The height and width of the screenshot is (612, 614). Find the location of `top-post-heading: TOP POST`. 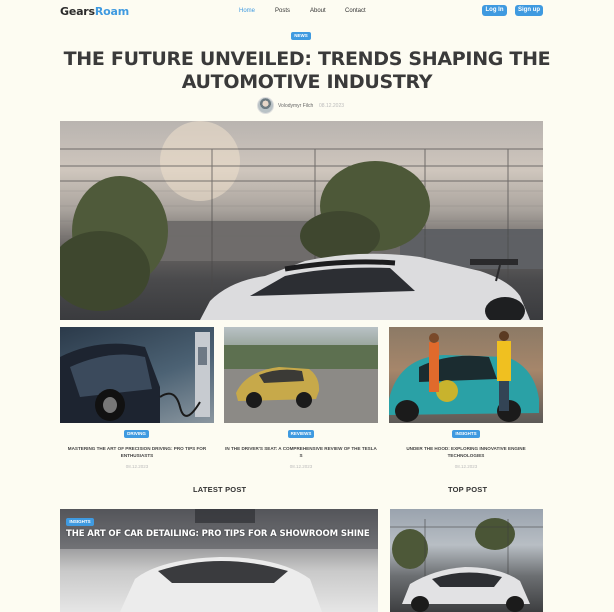

top-post-heading: TOP POST is located at coordinates (468, 489).